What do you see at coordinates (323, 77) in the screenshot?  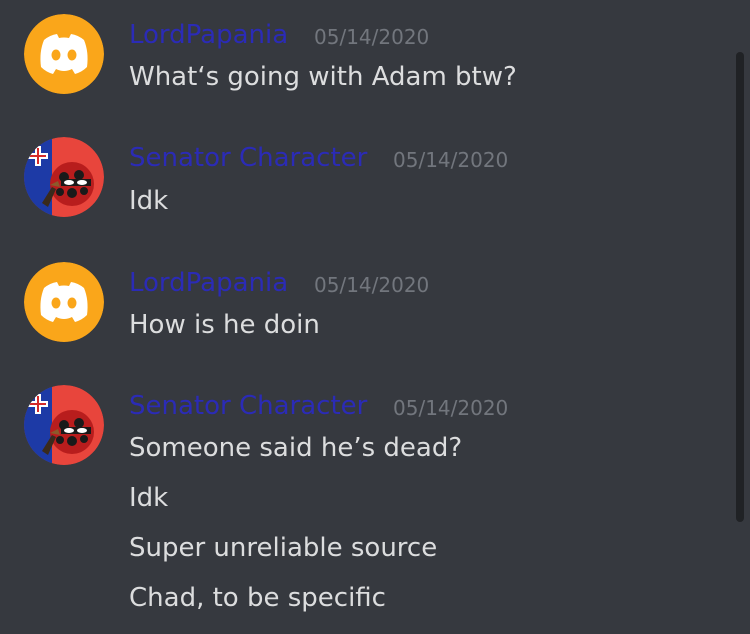 I see `message-text: What‘s going with Adam btw?` at bounding box center [323, 77].